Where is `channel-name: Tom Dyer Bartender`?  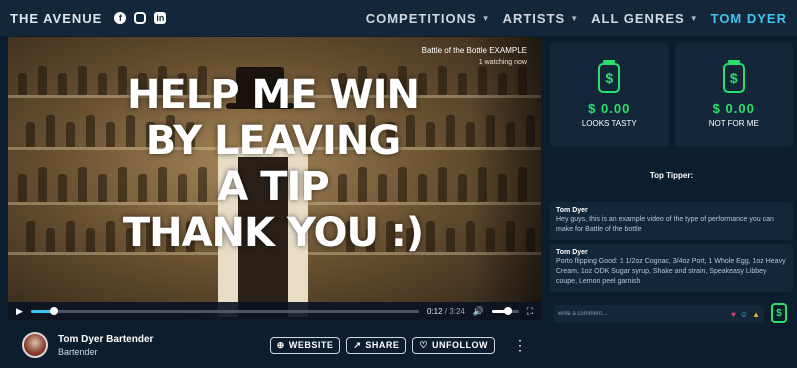 channel-name: Tom Dyer Bartender is located at coordinates (105, 339).